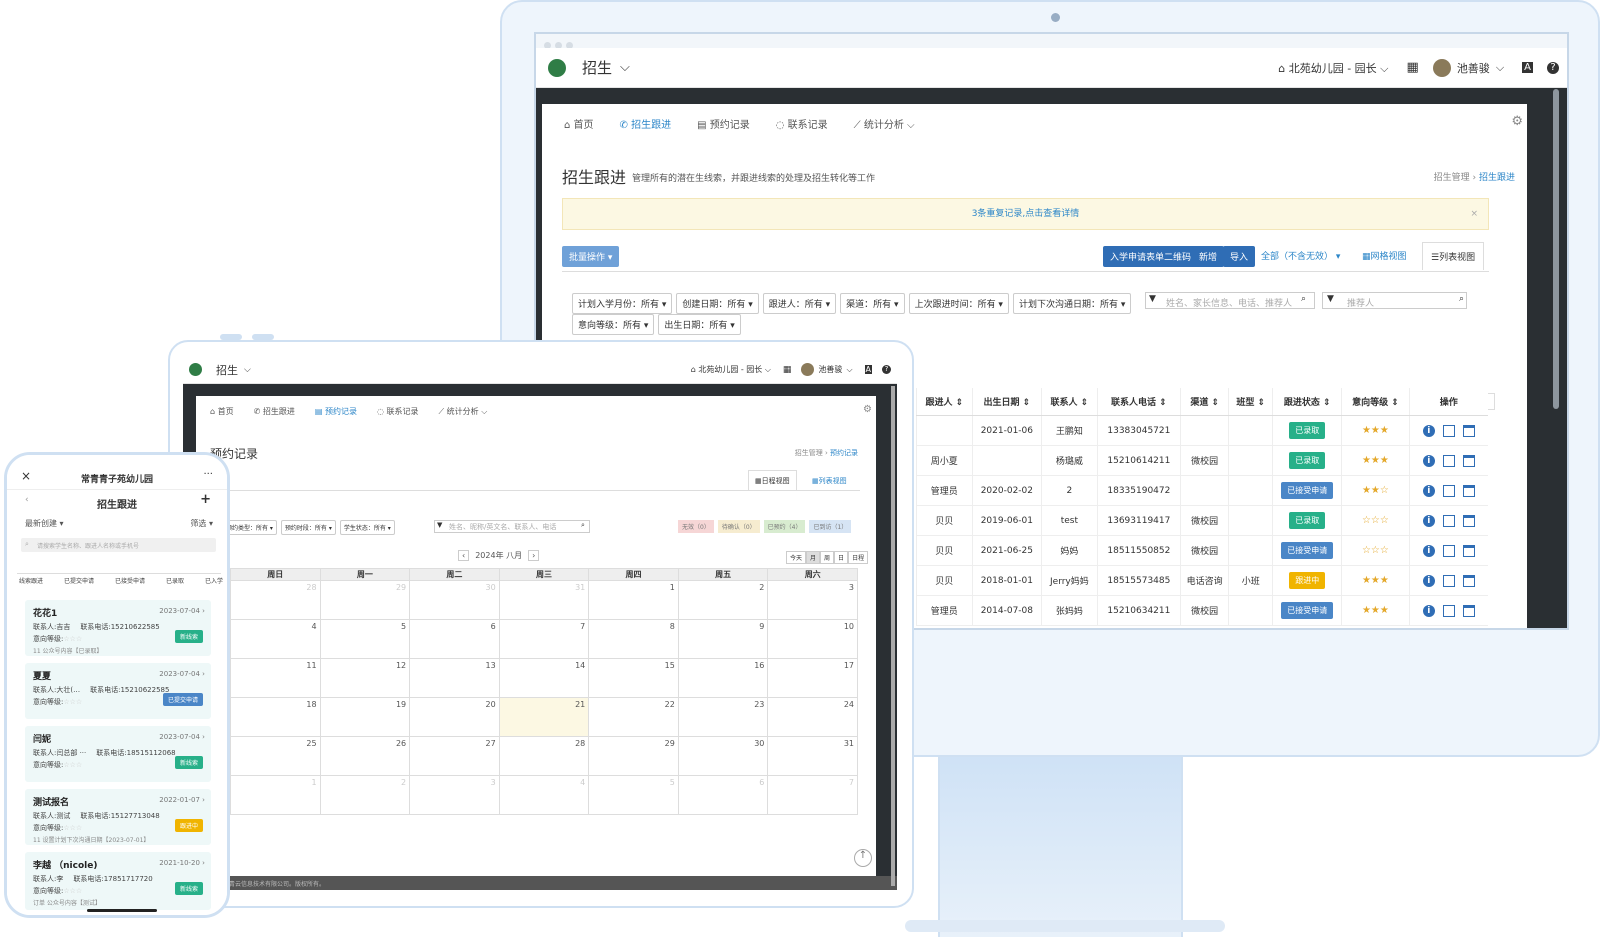 This screenshot has height=945, width=1606. What do you see at coordinates (365, 600) in the screenshot?
I see `calendar-day: 29` at bounding box center [365, 600].